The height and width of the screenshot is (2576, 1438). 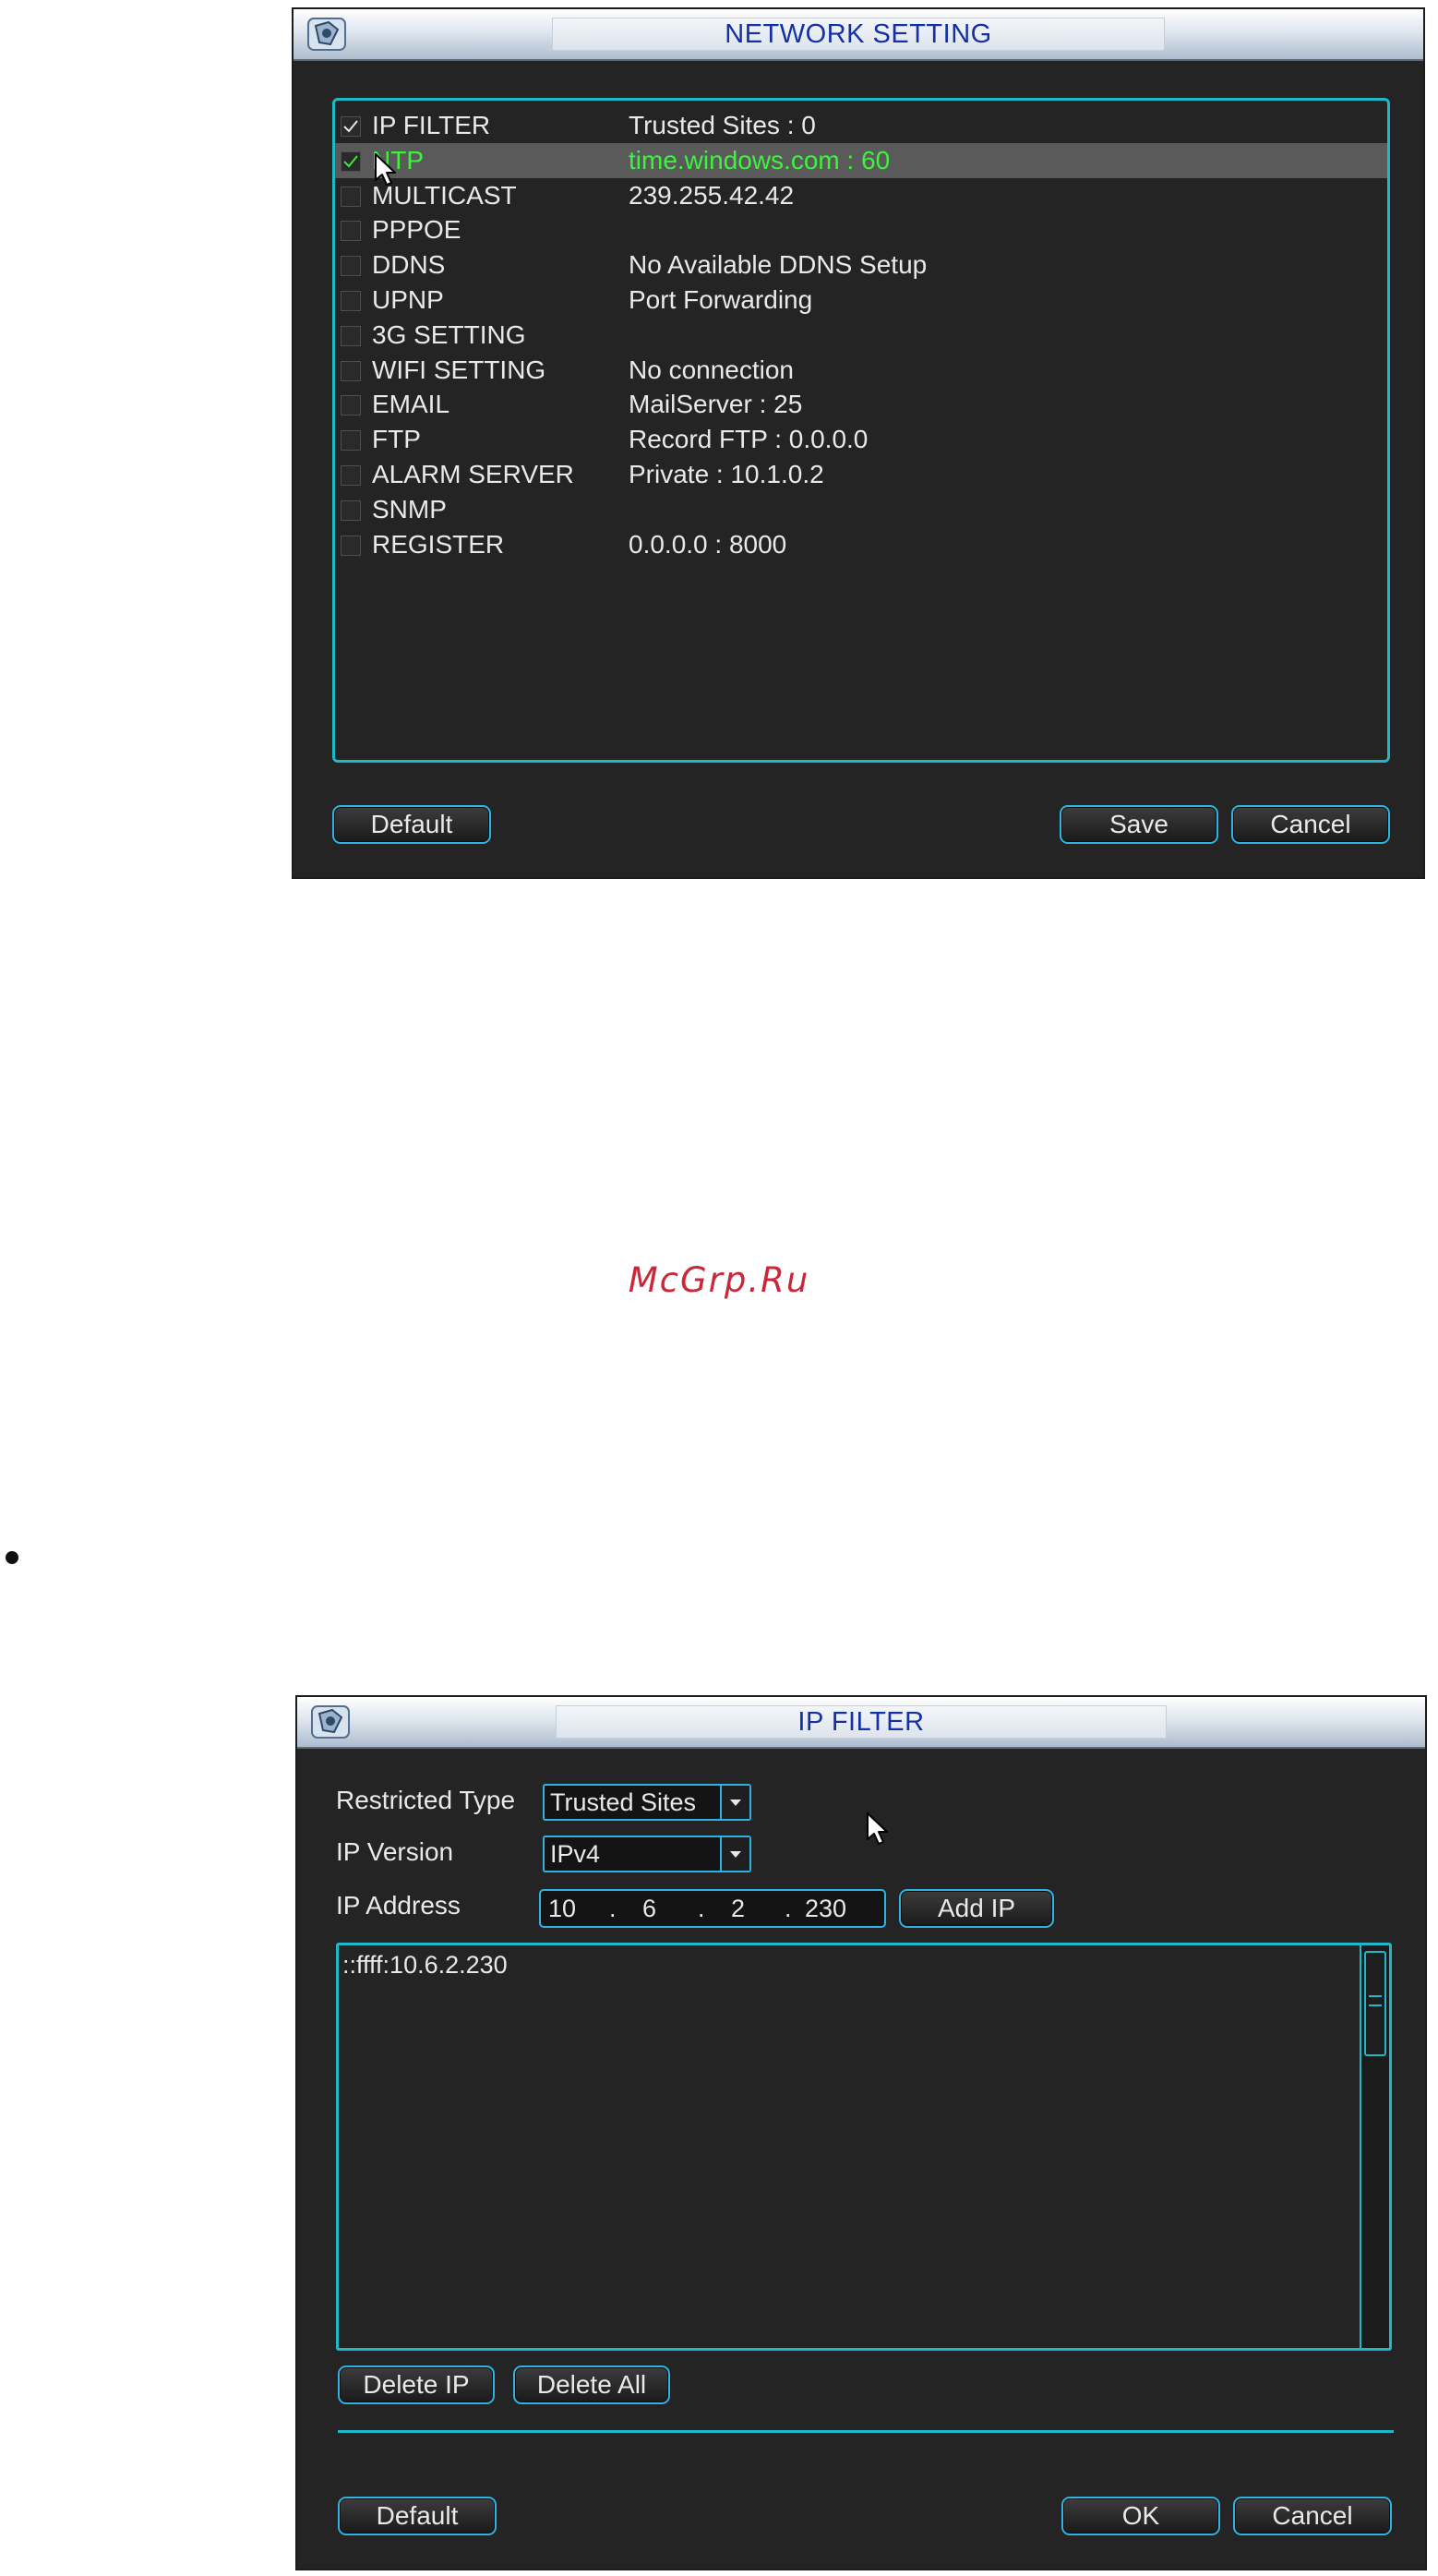 What do you see at coordinates (864, 2147) in the screenshot?
I see `ip-list: ::ffff:10.6.2.230` at bounding box center [864, 2147].